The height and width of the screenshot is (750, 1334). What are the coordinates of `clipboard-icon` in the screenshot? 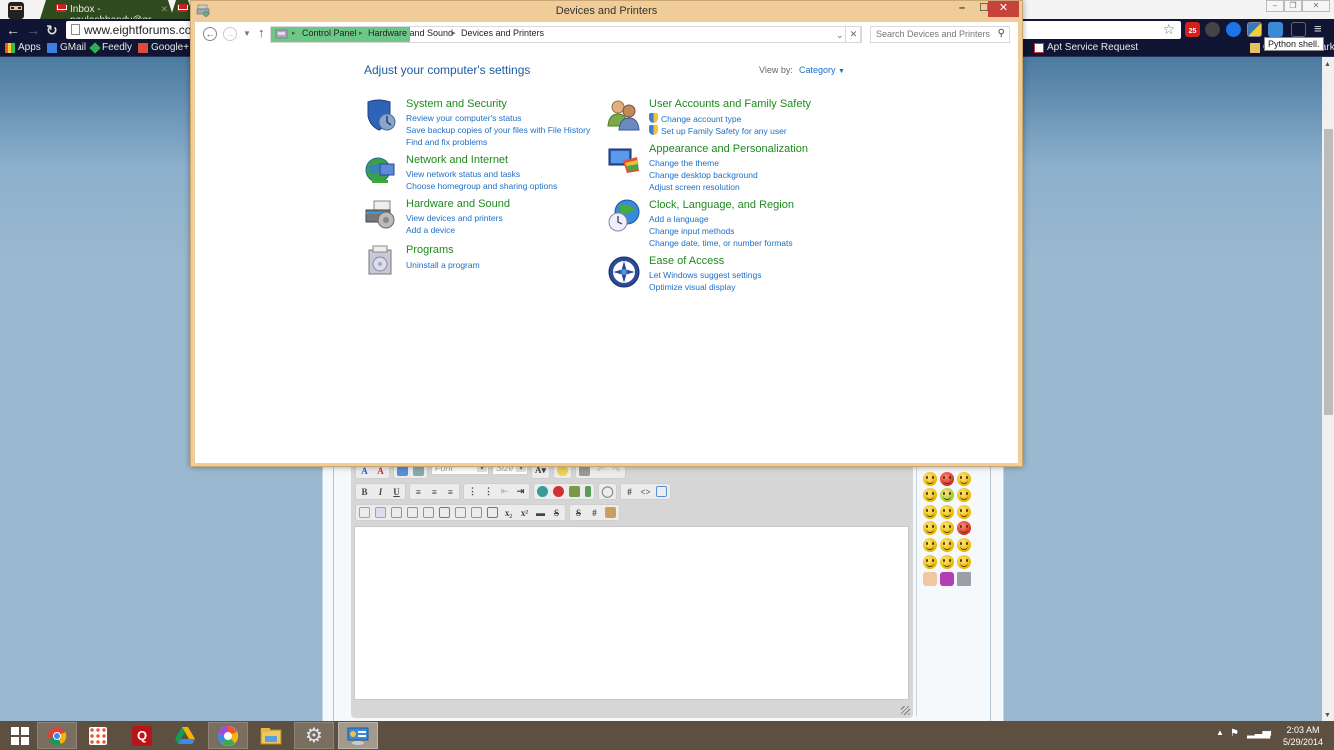 It's located at (610, 512).